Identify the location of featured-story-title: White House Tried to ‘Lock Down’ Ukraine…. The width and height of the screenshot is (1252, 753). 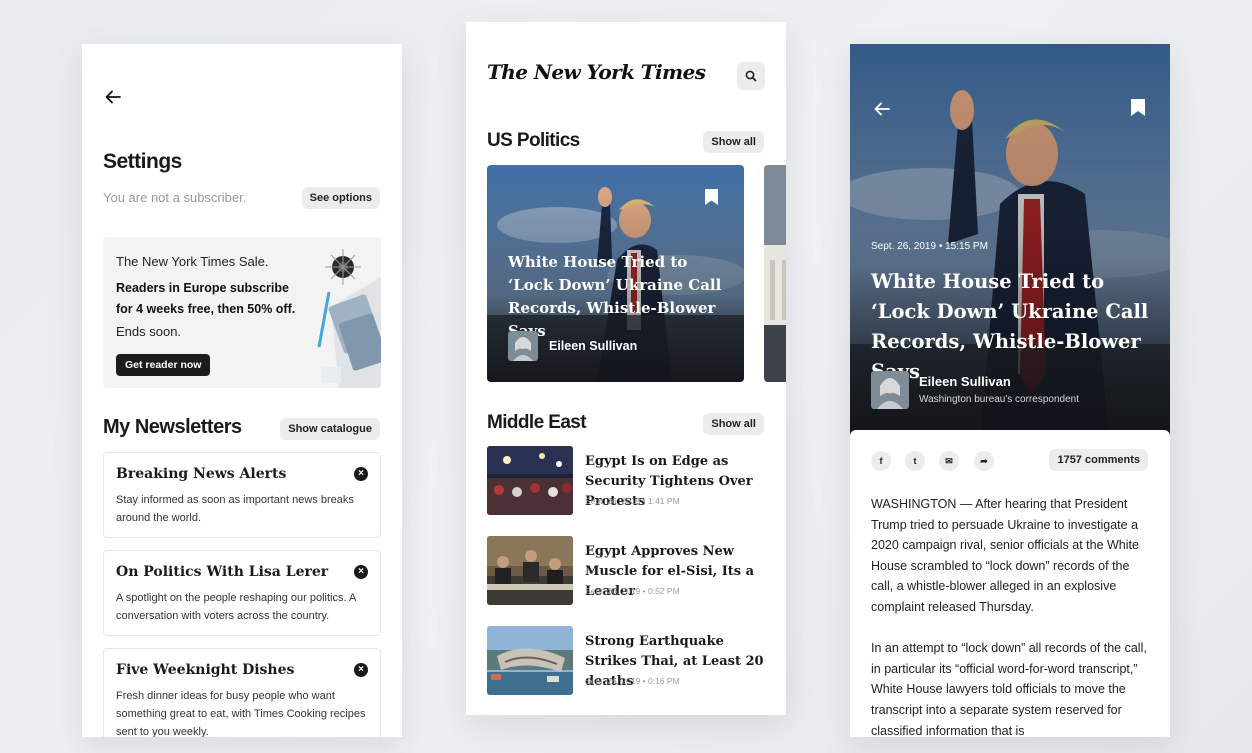
(615, 296).